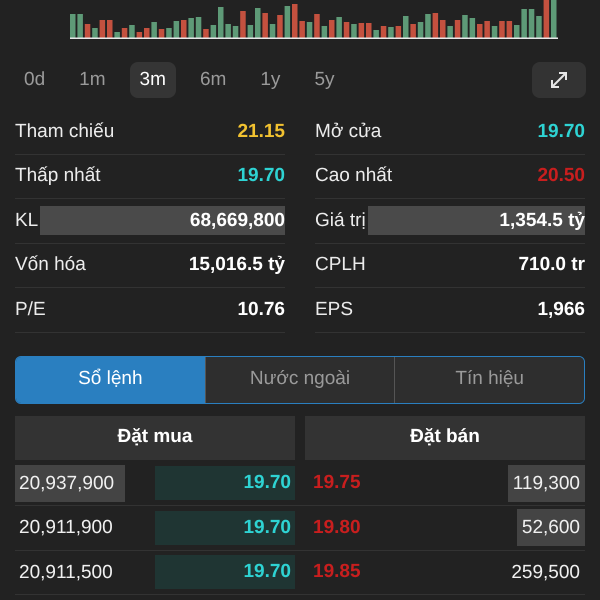 The image size is (600, 600). Describe the element at coordinates (66, 528) in the screenshot. I see `bid-volume: 20,911,900` at that location.